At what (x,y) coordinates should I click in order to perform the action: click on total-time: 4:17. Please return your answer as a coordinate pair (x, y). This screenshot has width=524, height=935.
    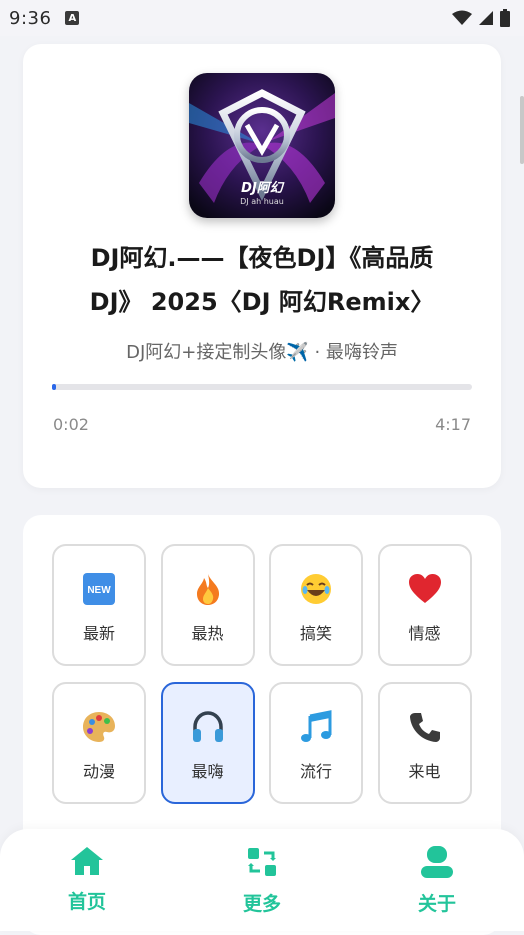
    Looking at the image, I should click on (453, 424).